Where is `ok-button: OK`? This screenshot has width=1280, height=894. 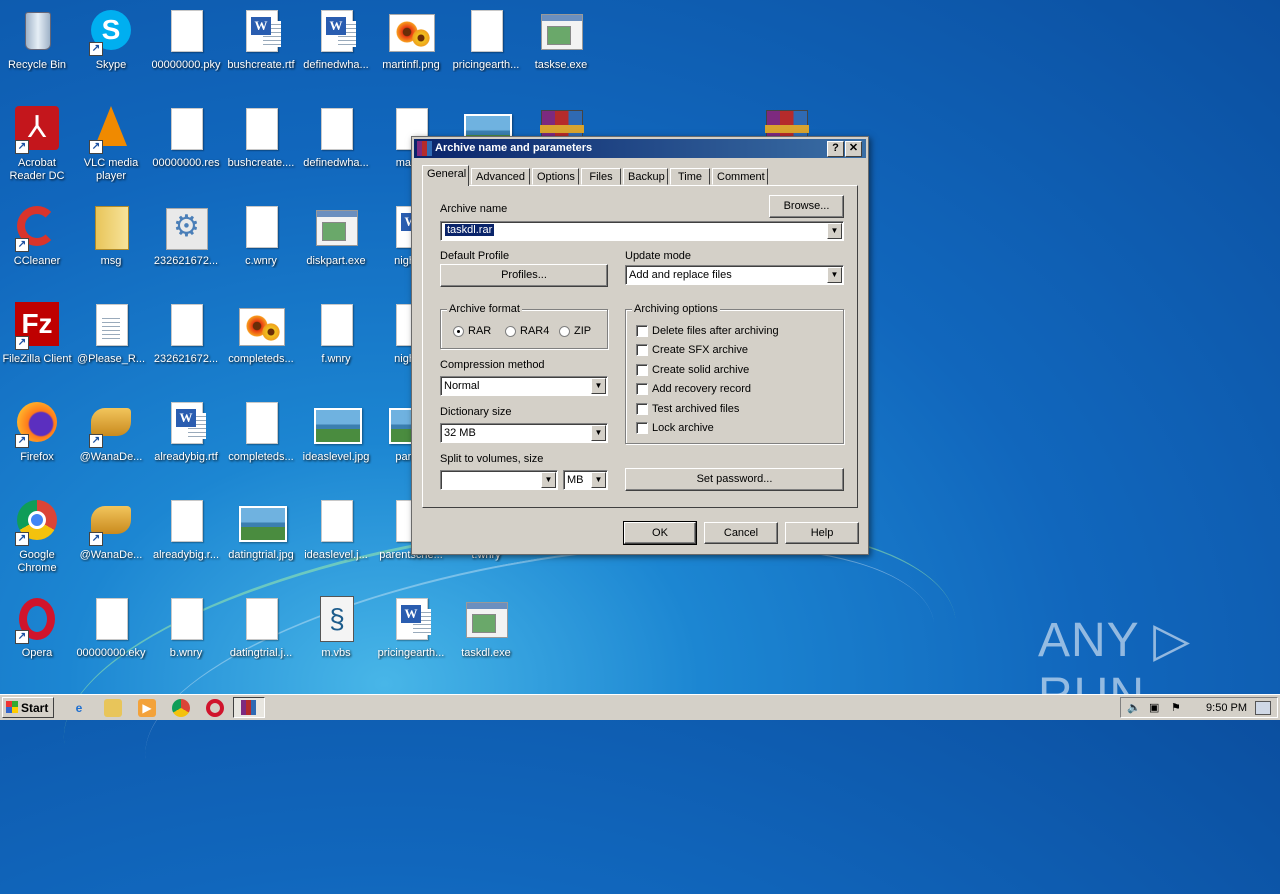
ok-button: OK is located at coordinates (660, 533).